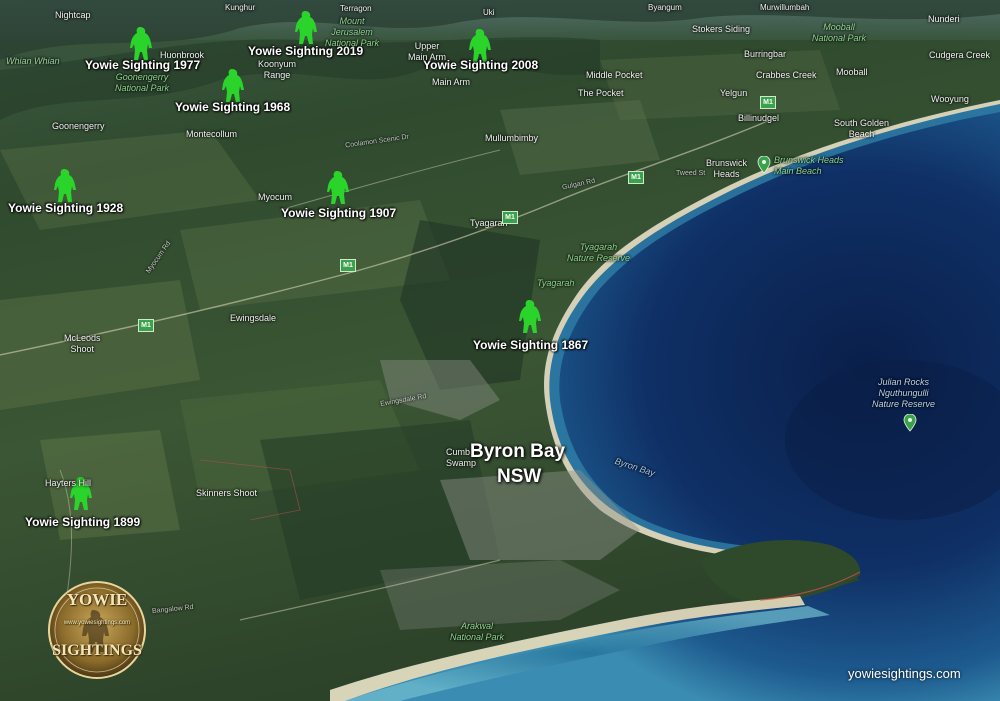  Describe the element at coordinates (356, 8) in the screenshot. I see `place-terragon: Terragon` at that location.